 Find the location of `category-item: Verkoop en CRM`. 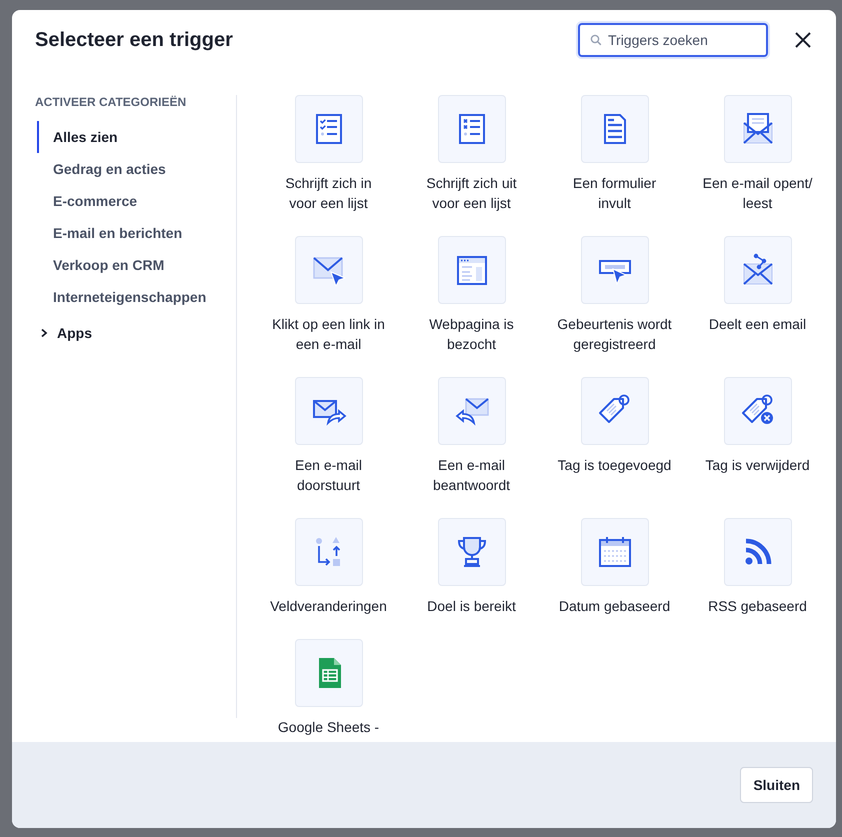

category-item: Verkoop en CRM is located at coordinates (136, 265).